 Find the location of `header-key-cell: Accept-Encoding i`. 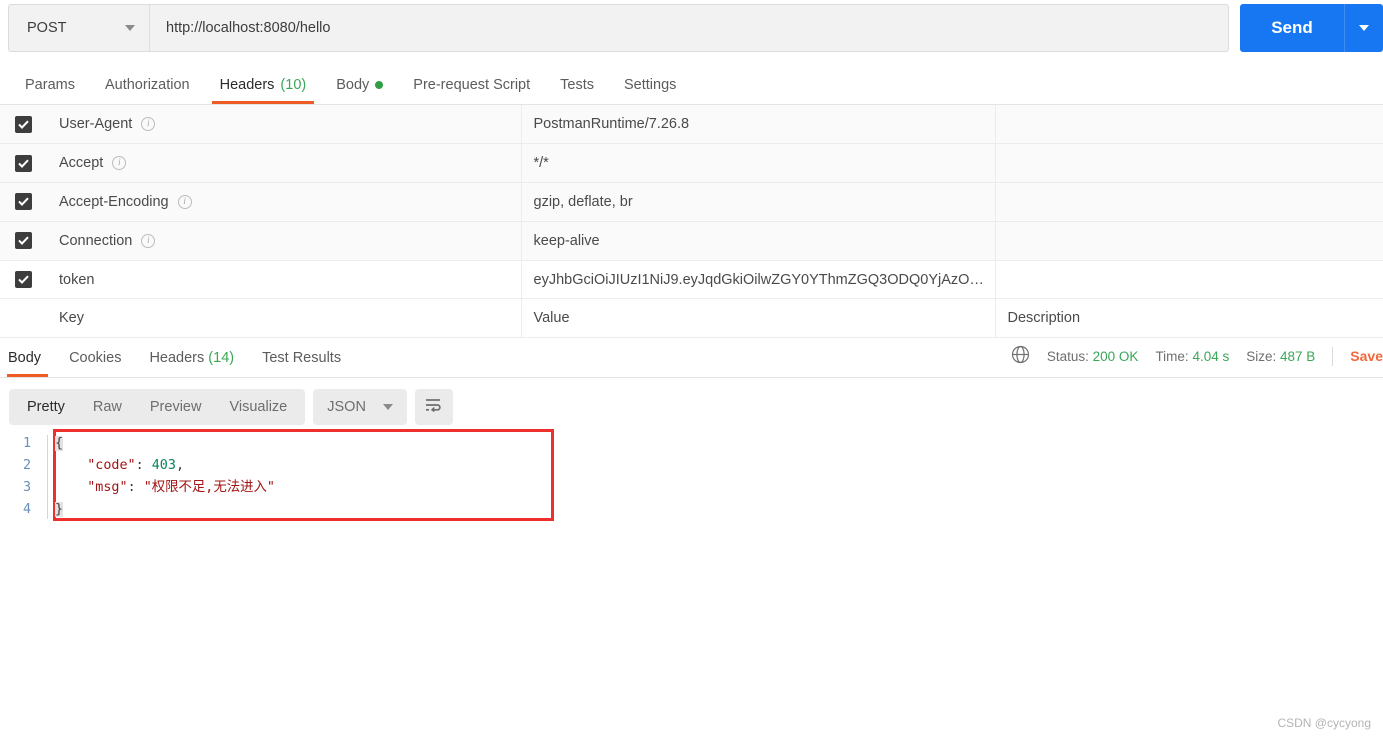

header-key-cell: Accept-Encoding i is located at coordinates (284, 202).